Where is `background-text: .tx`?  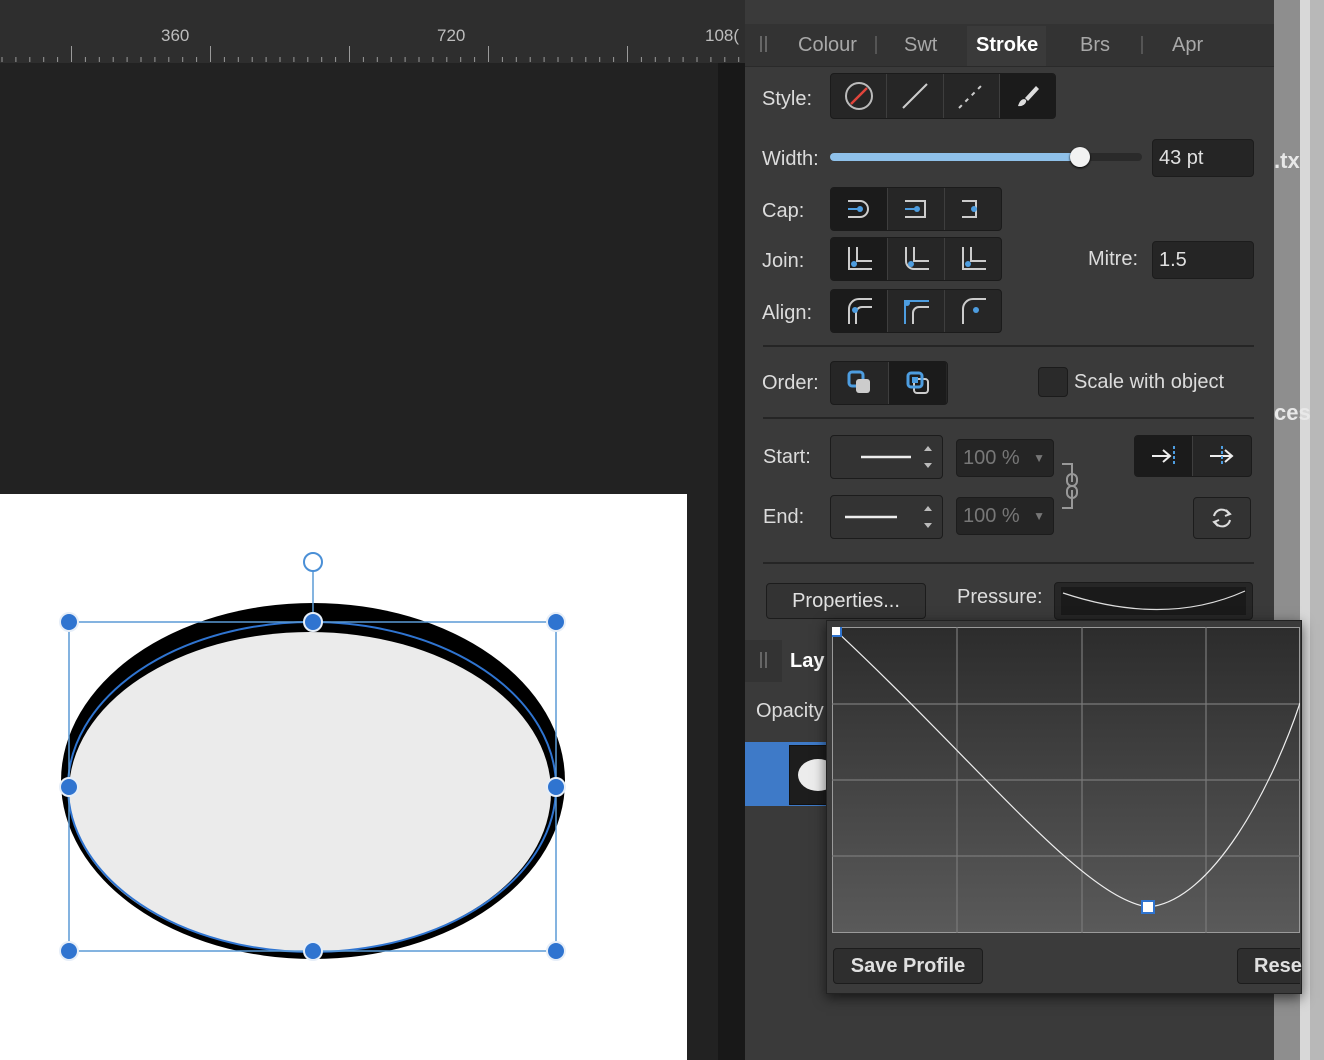
background-text: .tx is located at coordinates (1287, 160).